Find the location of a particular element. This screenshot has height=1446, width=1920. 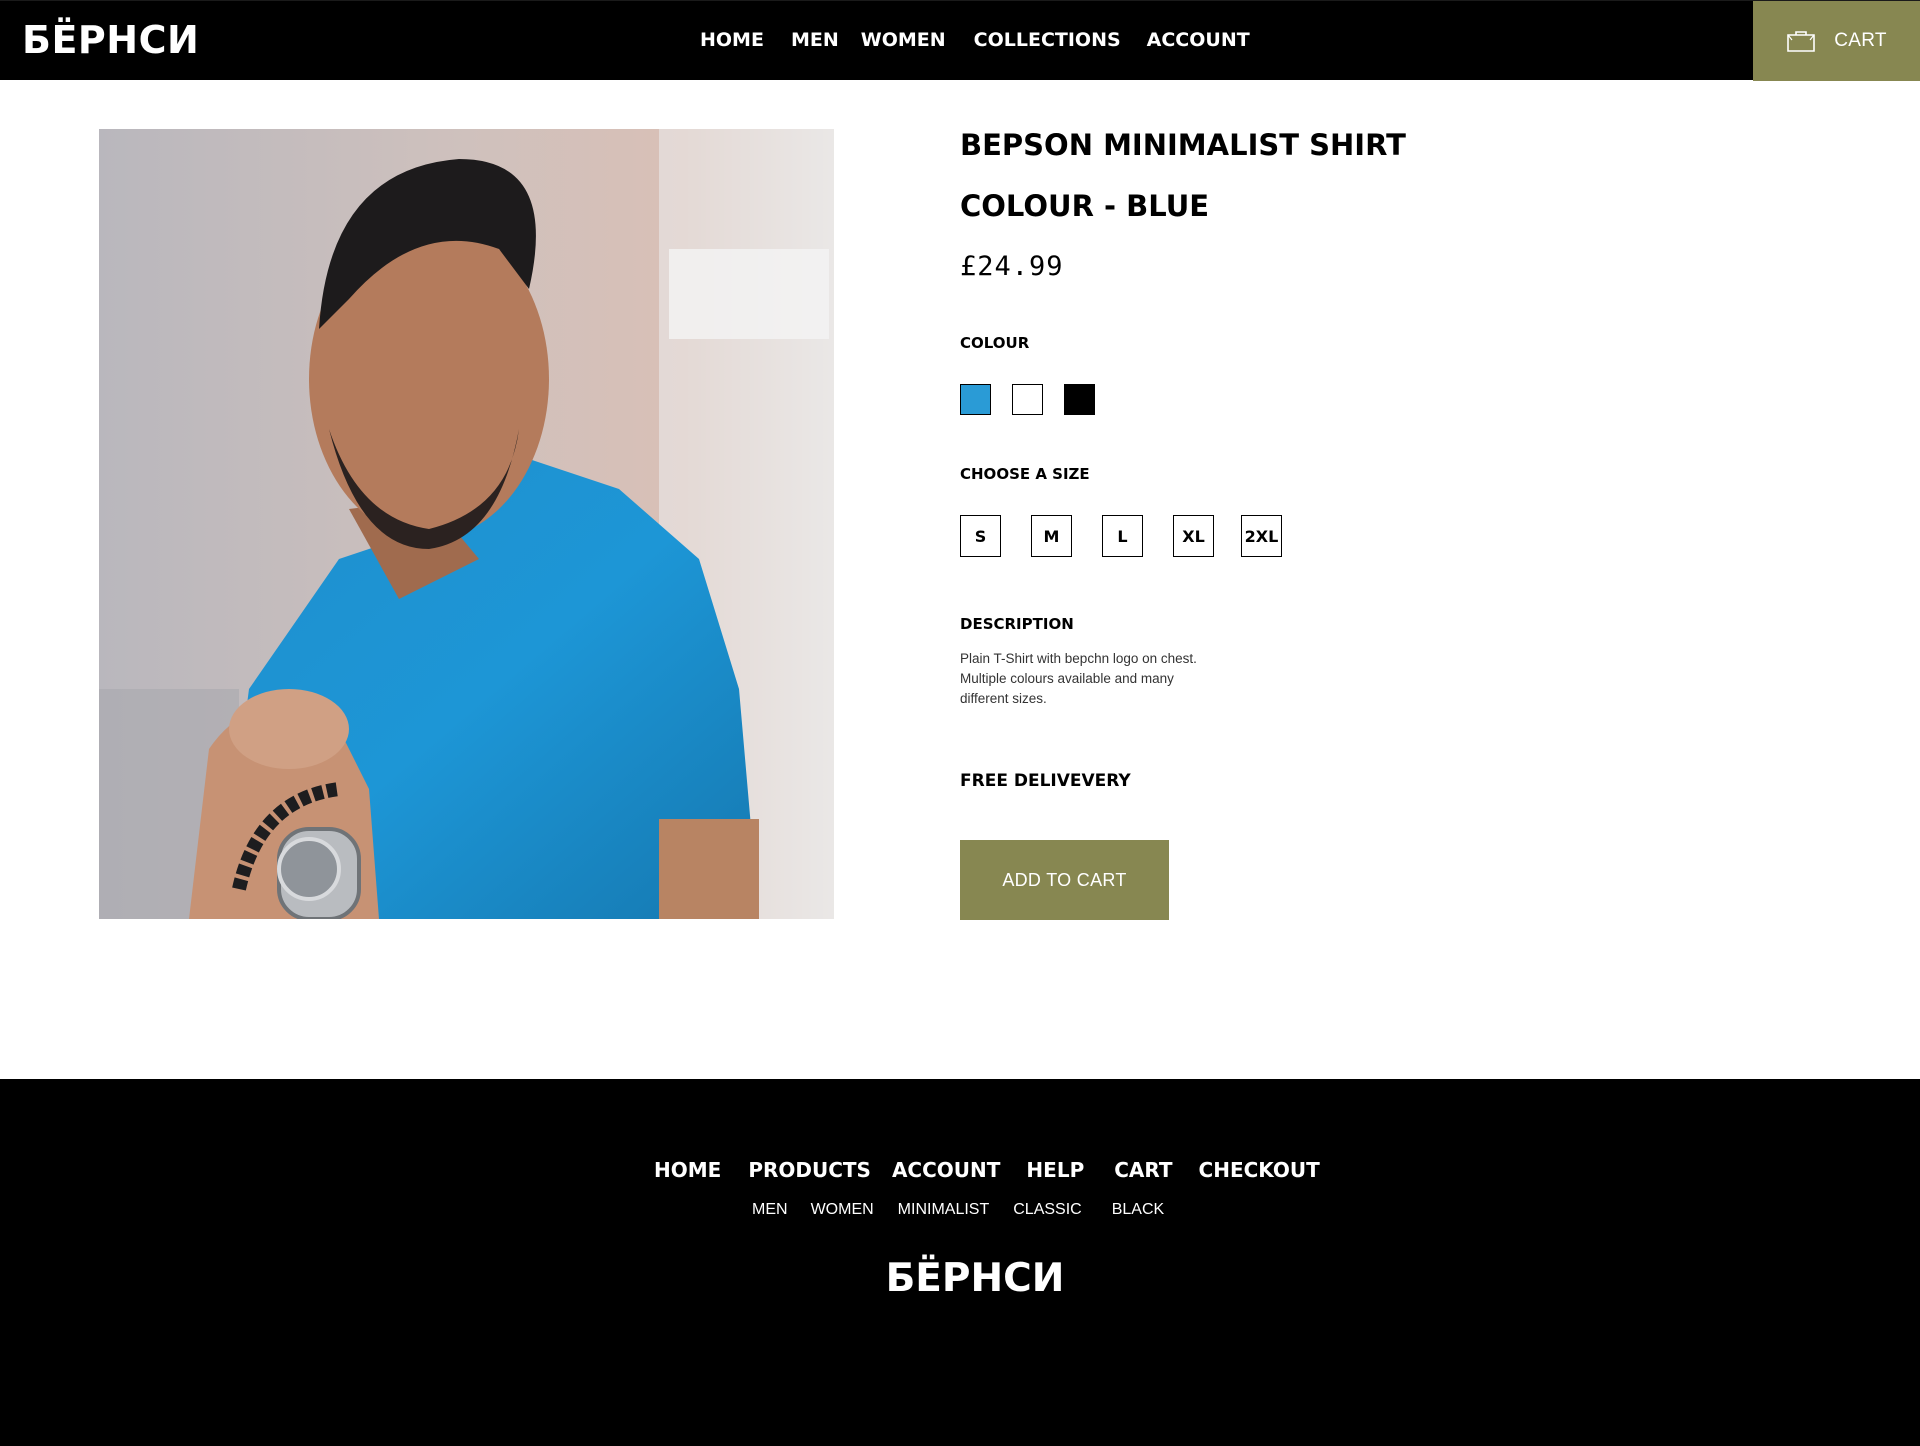

size-options: S M L XL 2XL is located at coordinates (1121, 536).